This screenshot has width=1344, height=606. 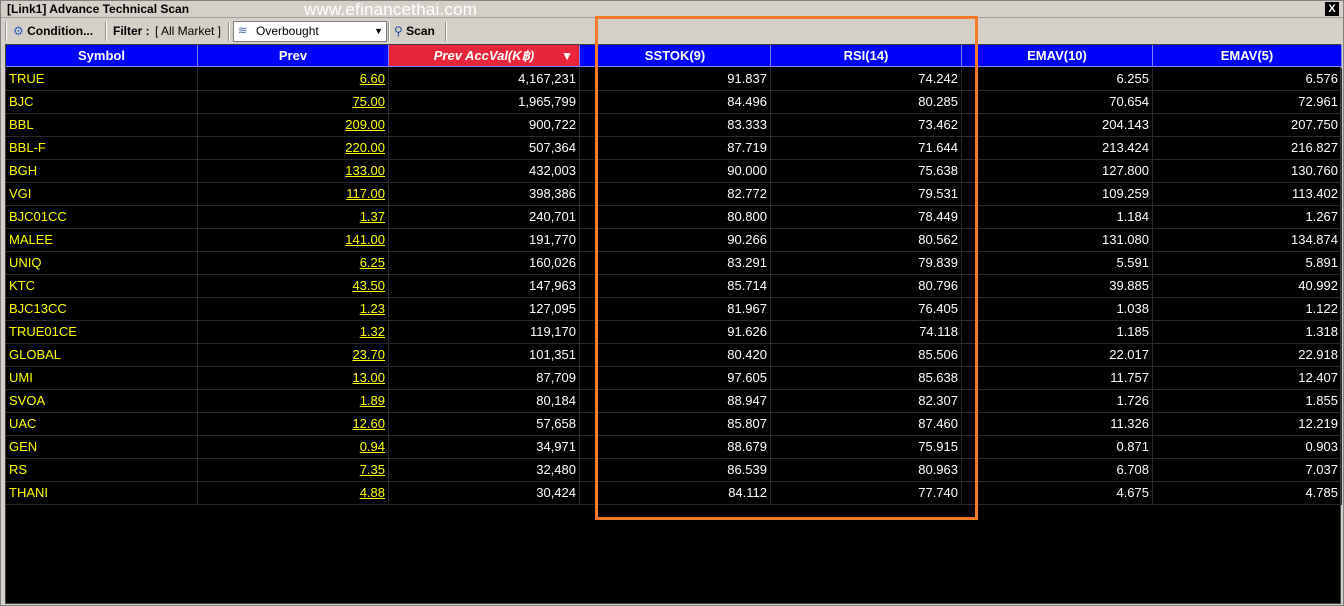 What do you see at coordinates (1332, 9) in the screenshot?
I see `close-button: X` at bounding box center [1332, 9].